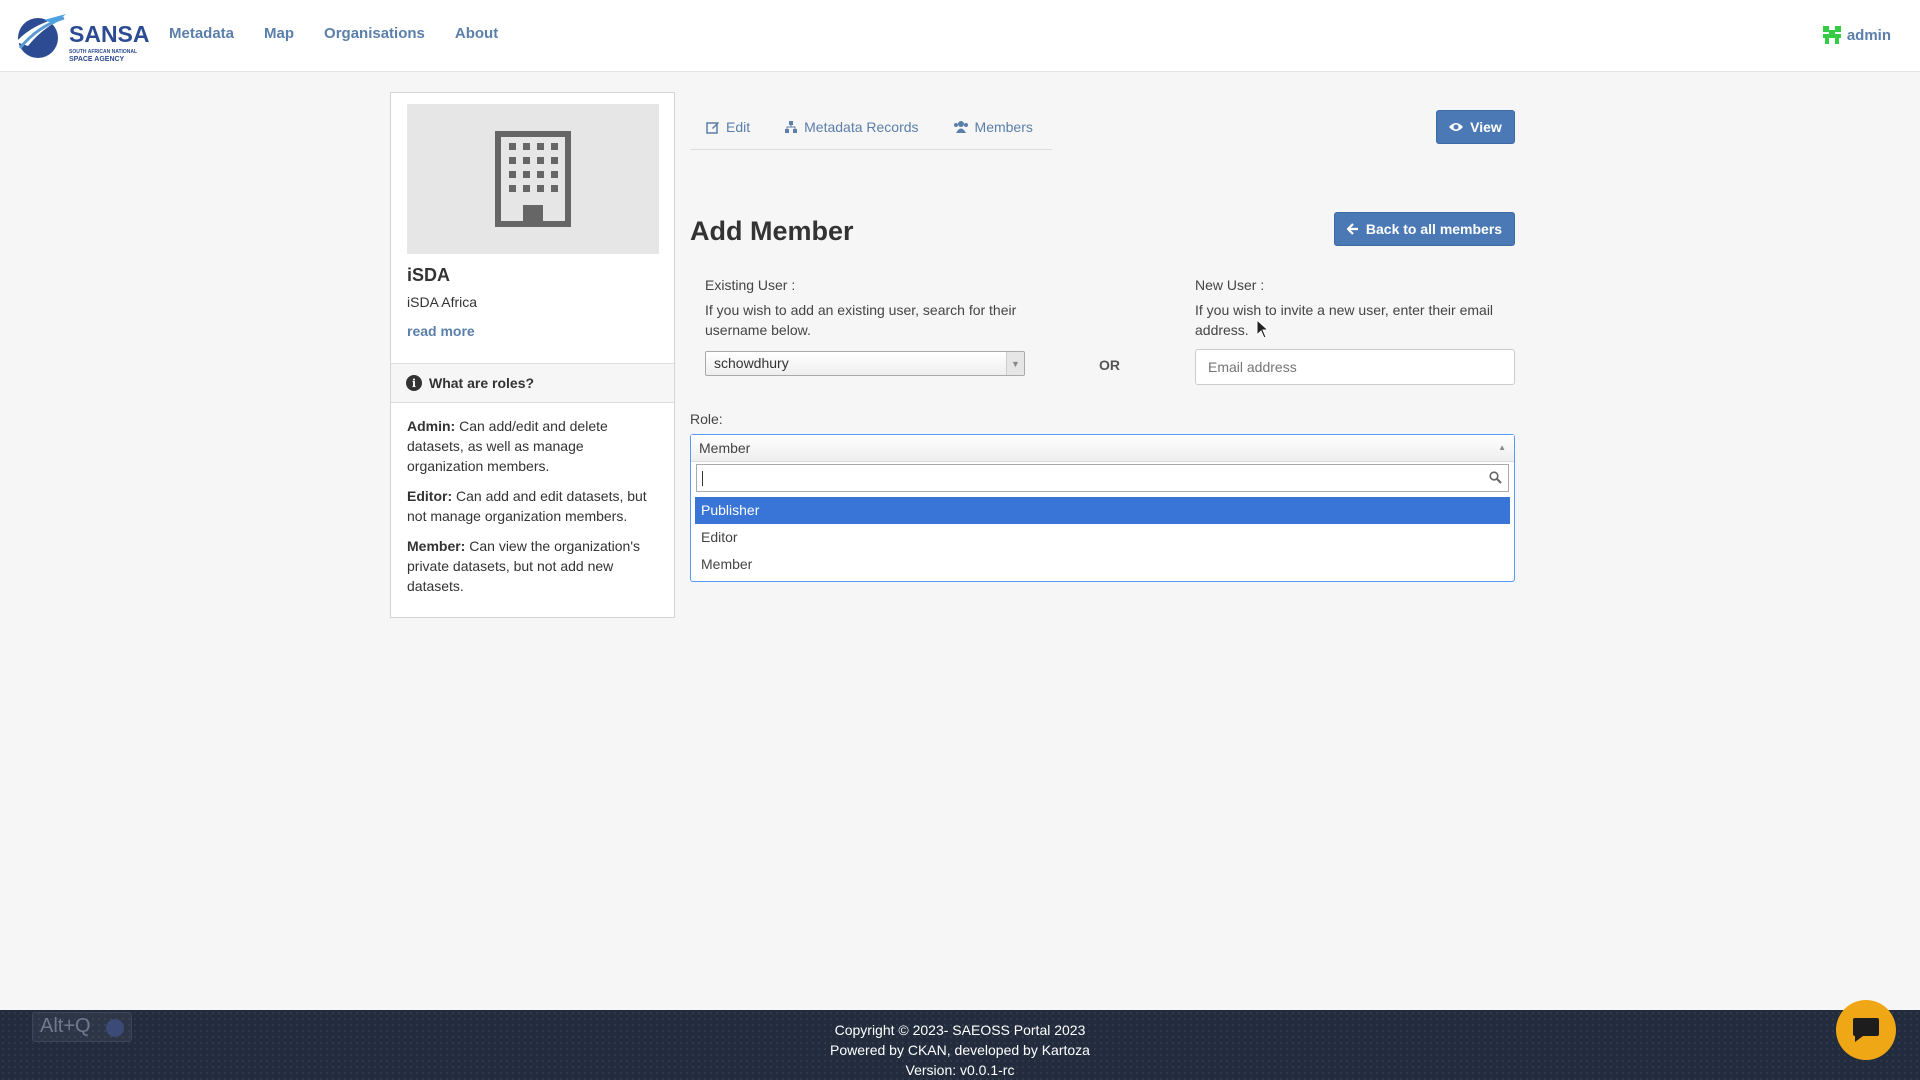 The image size is (1920, 1080). Describe the element at coordinates (1109, 365) in the screenshot. I see `or-divider: OR` at that location.